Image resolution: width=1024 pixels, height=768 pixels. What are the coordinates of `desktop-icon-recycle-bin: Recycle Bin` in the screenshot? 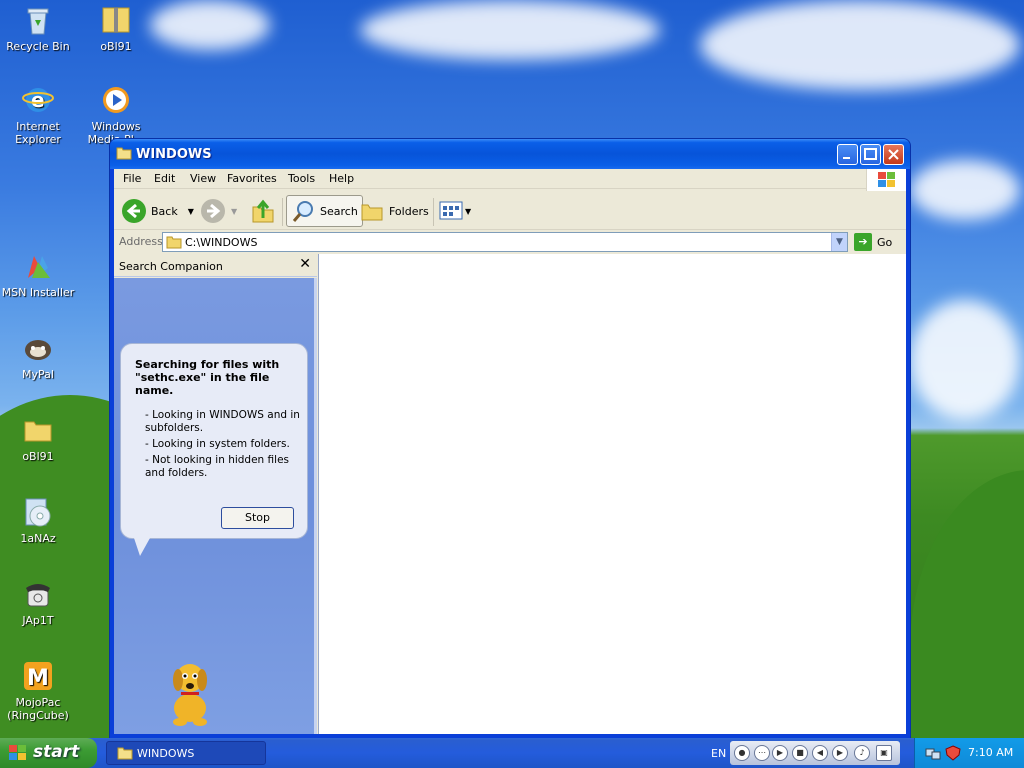 It's located at (38, 28).